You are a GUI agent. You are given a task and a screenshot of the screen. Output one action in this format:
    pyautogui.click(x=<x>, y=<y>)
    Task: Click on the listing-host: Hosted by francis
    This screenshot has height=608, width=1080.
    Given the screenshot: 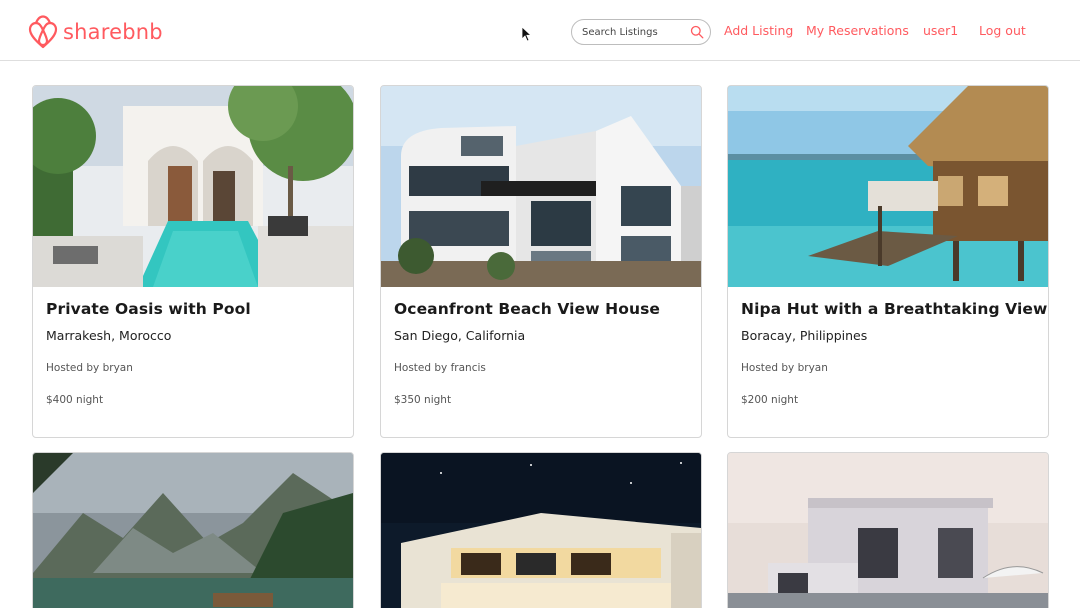 What is the action you would take?
    pyautogui.click(x=440, y=368)
    